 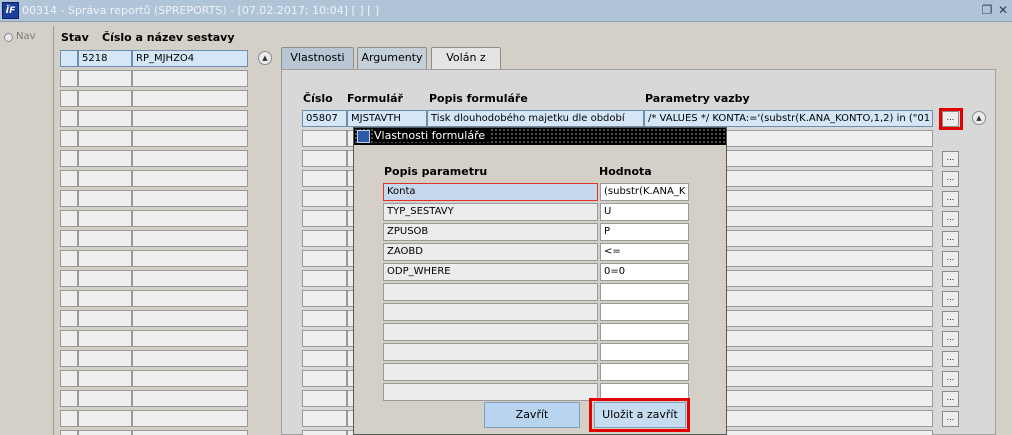 I want to click on form-row-formular-cell: MJSTAVTH, so click(x=387, y=118).